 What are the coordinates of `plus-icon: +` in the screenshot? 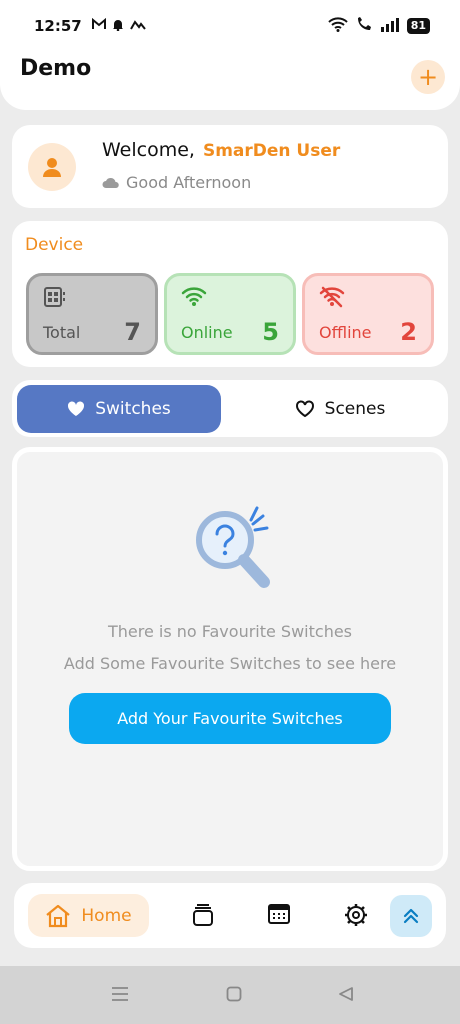 It's located at (428, 77).